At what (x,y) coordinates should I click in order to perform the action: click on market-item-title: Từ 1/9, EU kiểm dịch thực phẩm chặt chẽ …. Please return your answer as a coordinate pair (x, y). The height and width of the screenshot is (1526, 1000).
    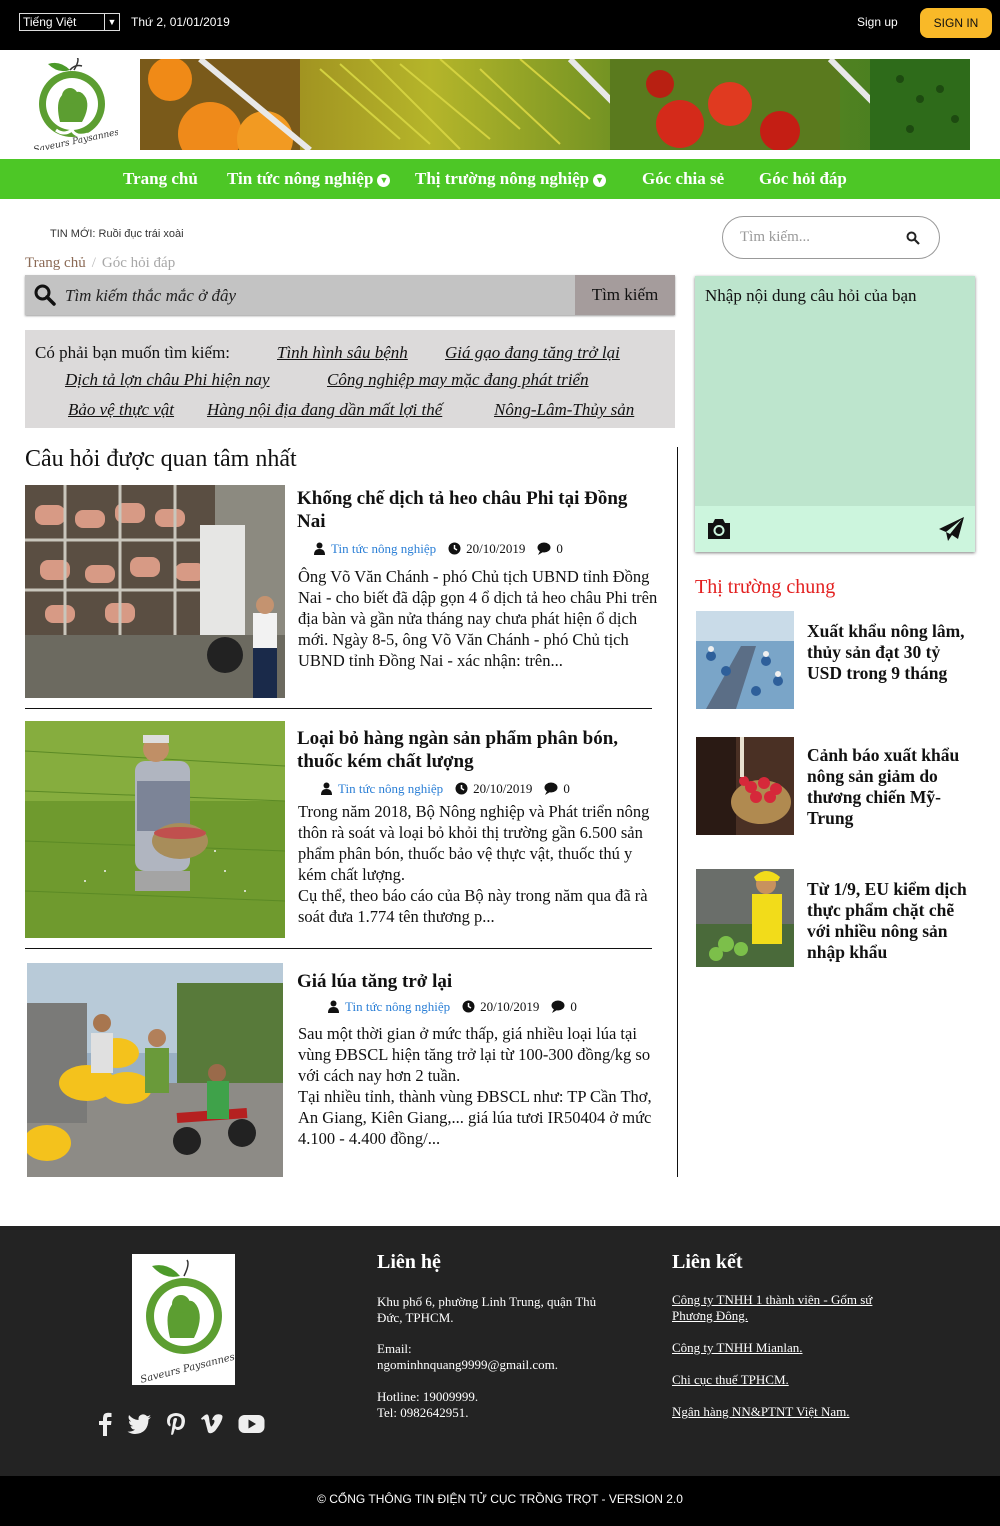
    Looking at the image, I should click on (889, 921).